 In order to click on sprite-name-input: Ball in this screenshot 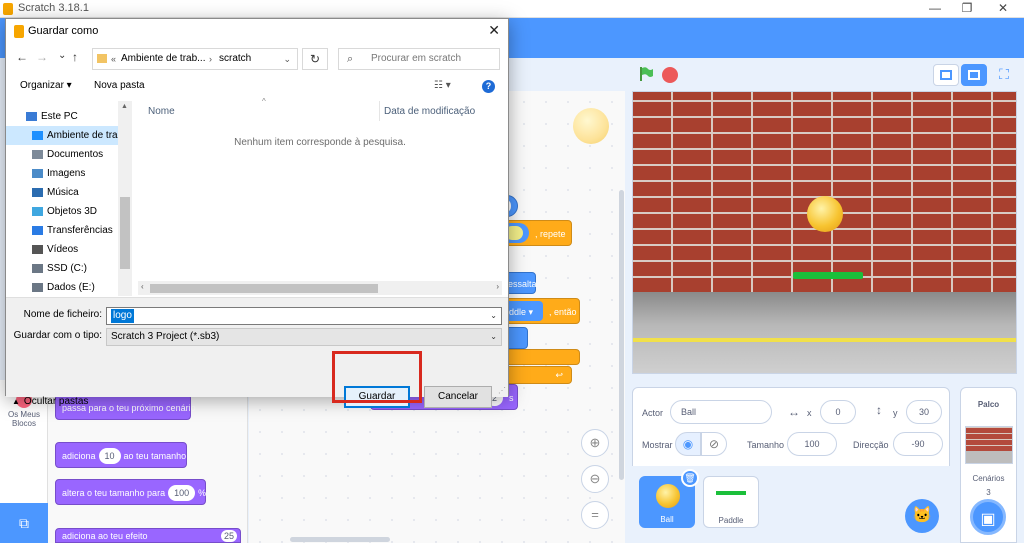, I will do `click(721, 412)`.